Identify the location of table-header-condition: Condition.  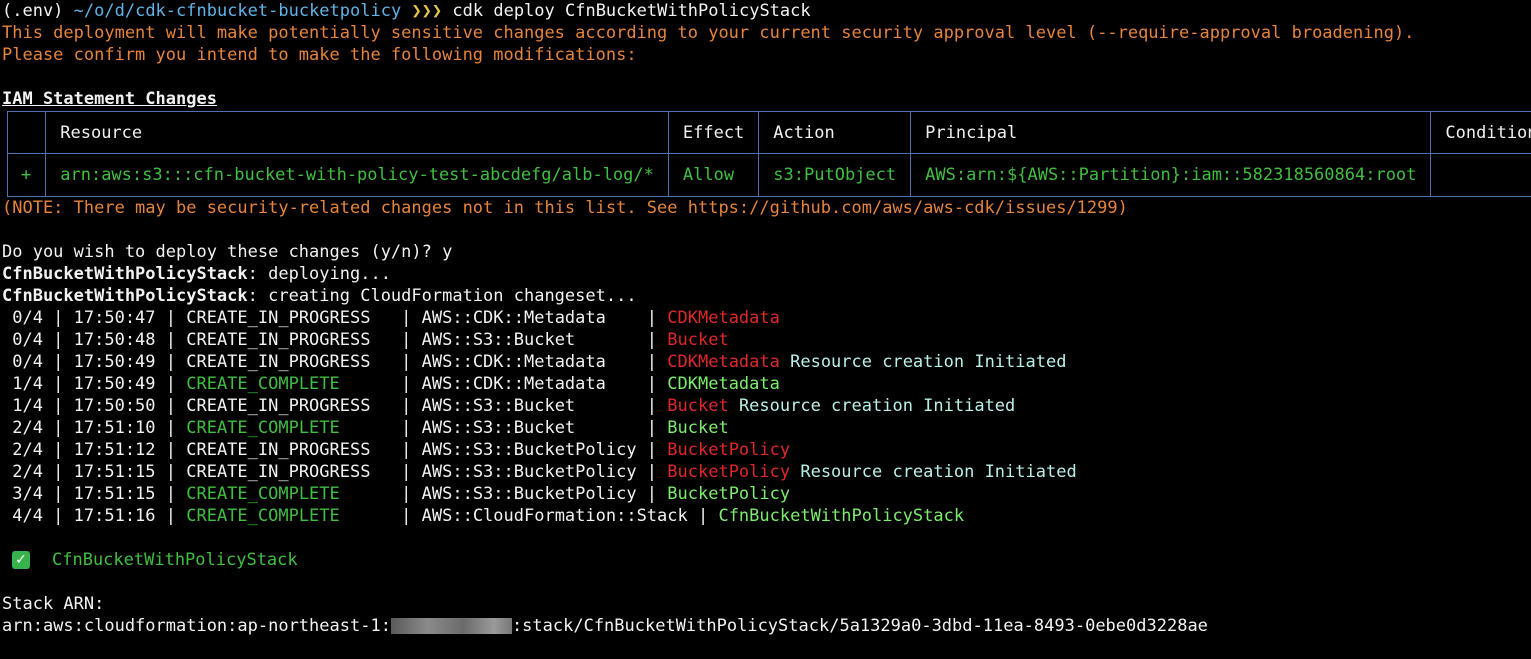
(1480, 132).